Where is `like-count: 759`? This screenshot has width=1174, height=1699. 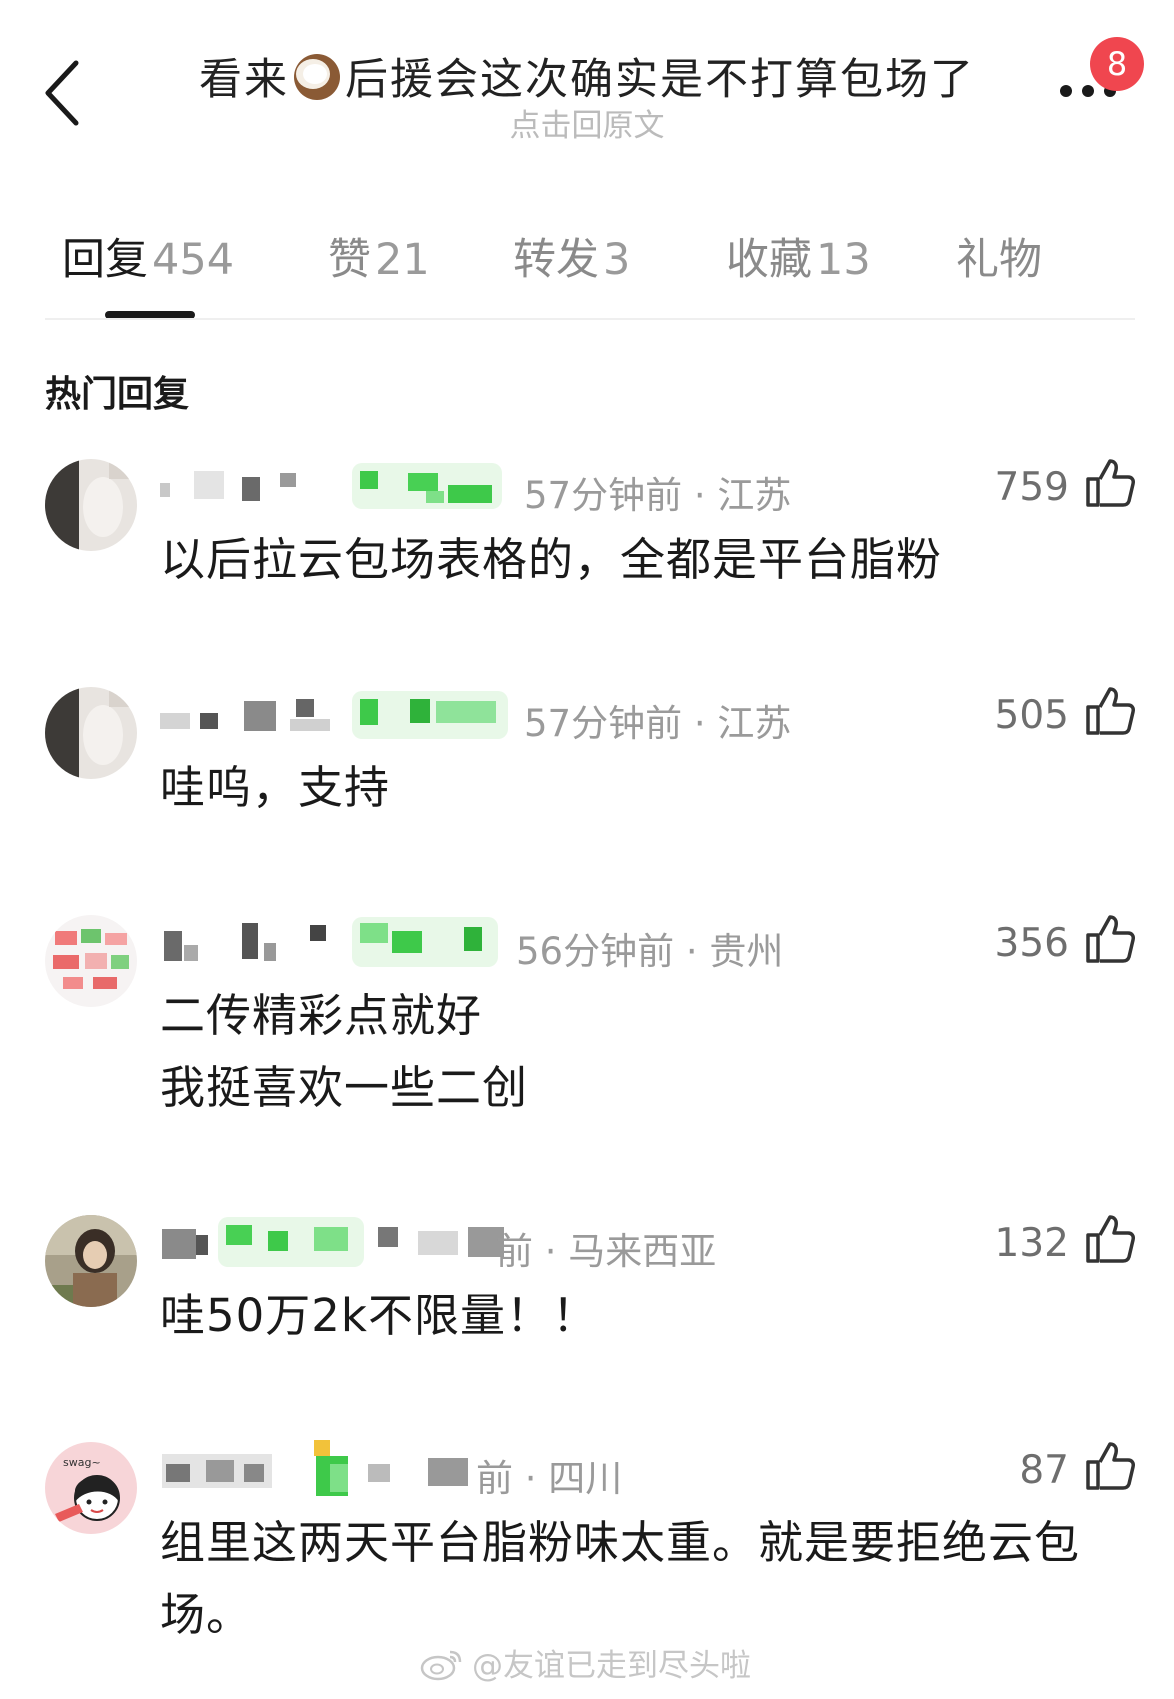 like-count: 759 is located at coordinates (1031, 487).